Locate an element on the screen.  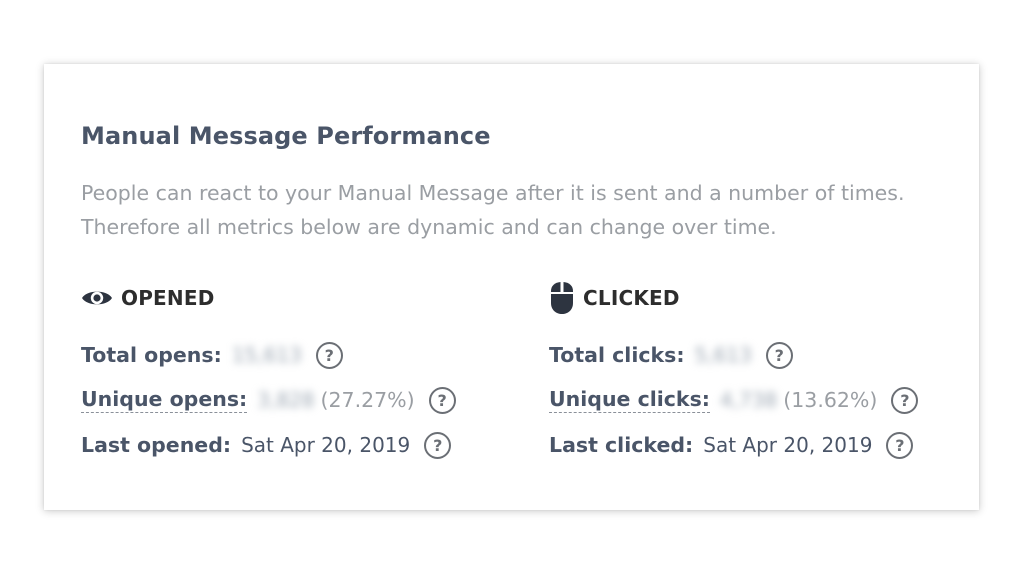
eye-icon is located at coordinates (97, 298).